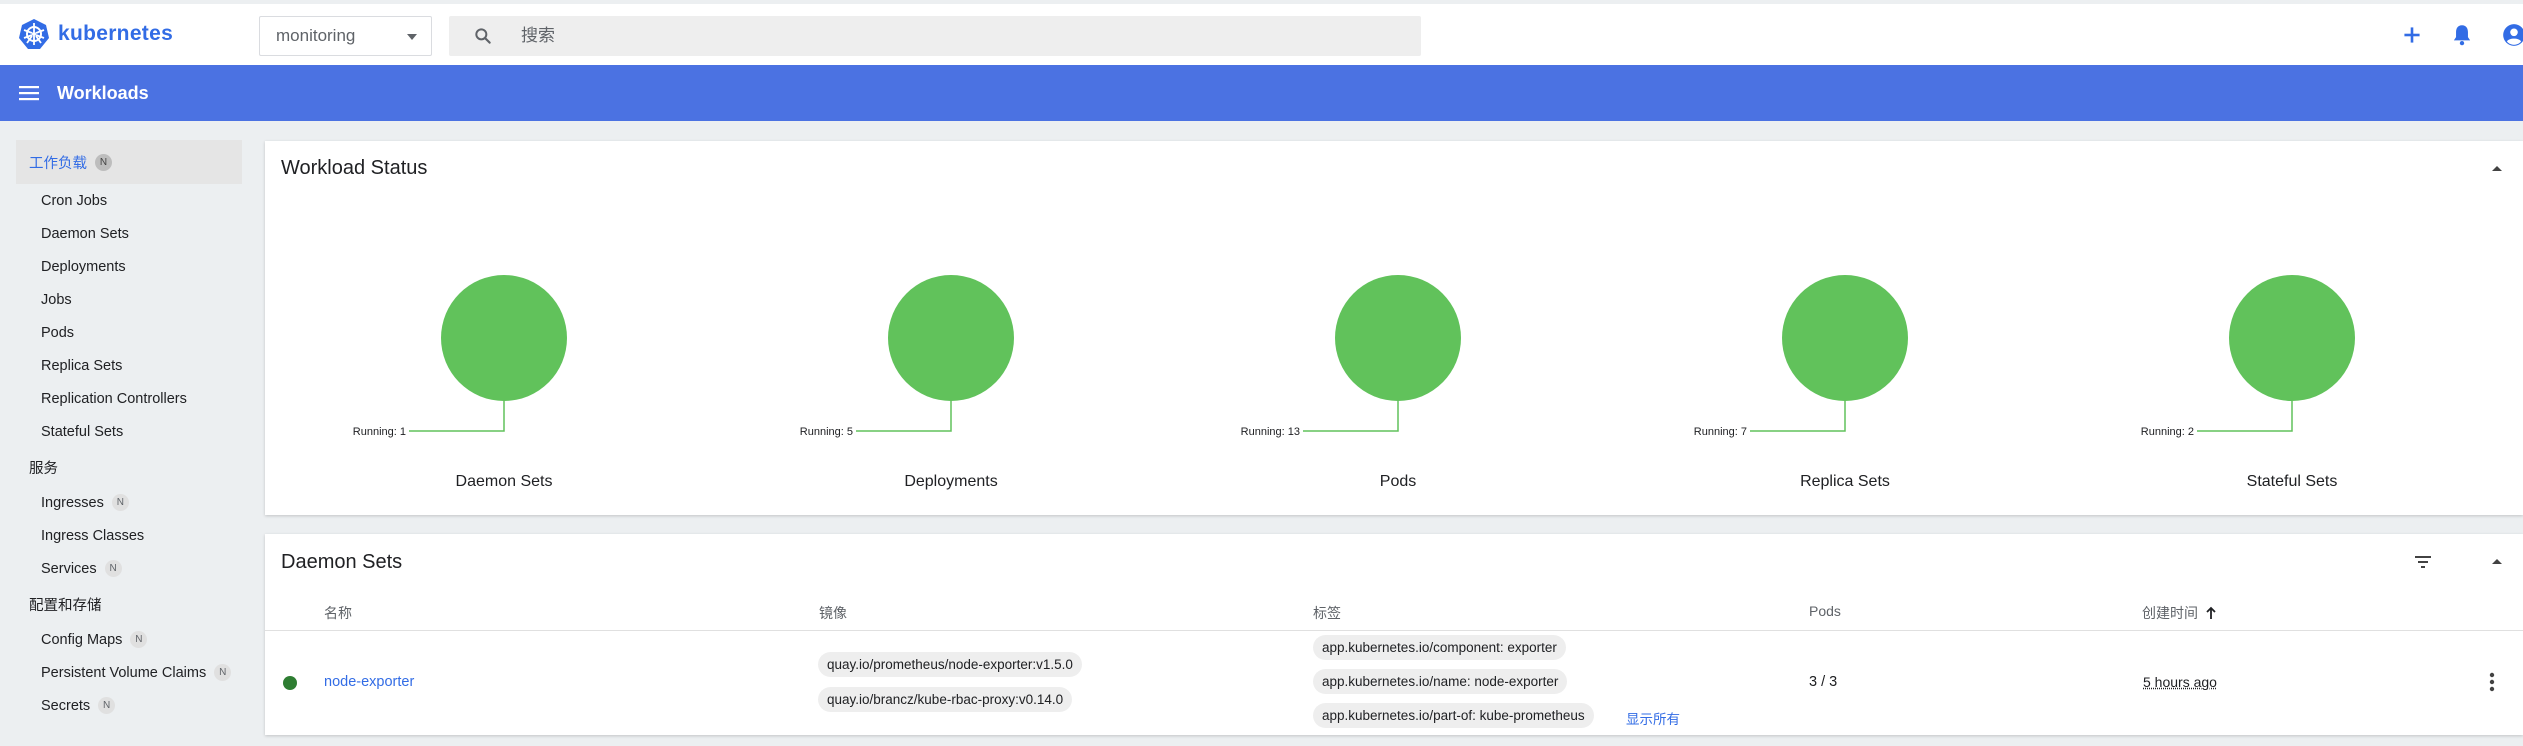 The height and width of the screenshot is (746, 2523). What do you see at coordinates (82, 431) in the screenshot?
I see `sidebar-item-label: Stateful Sets` at bounding box center [82, 431].